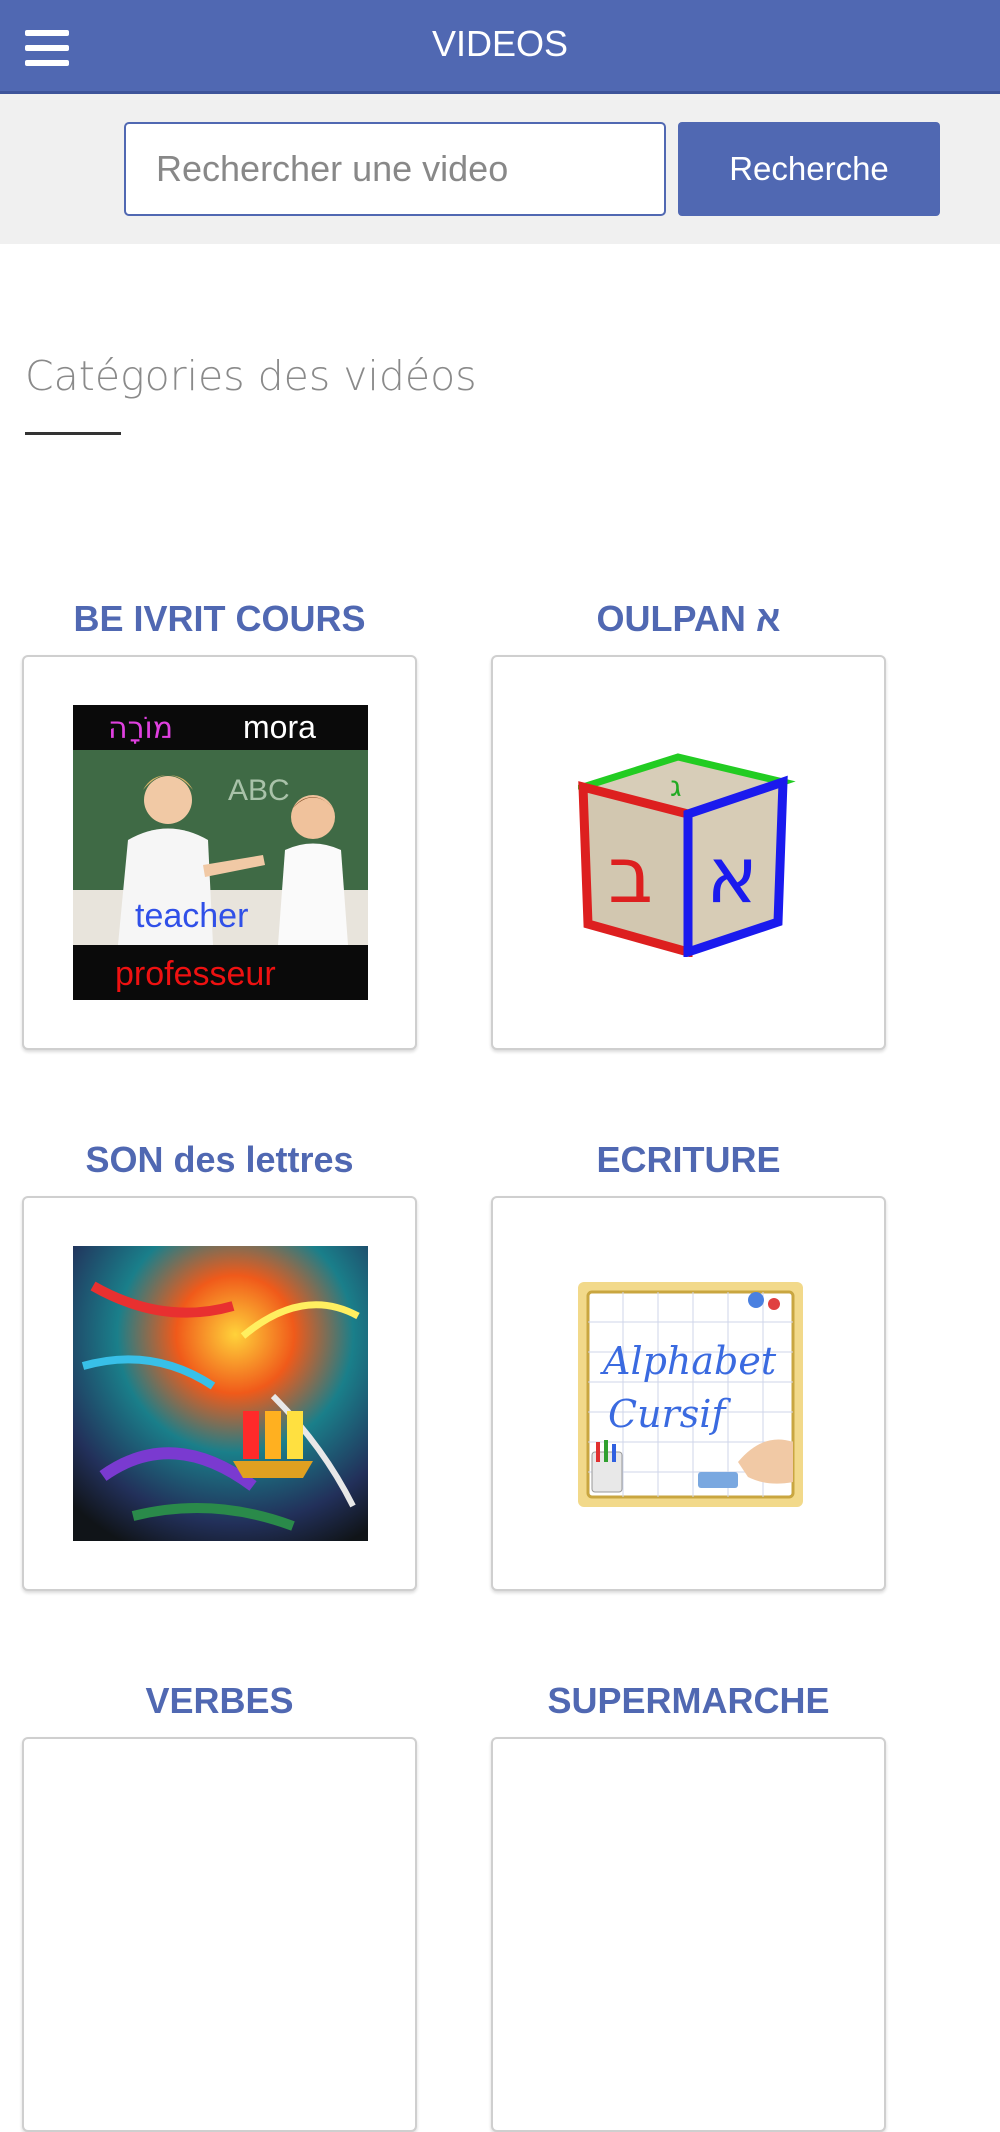 This screenshot has width=1000, height=2132. I want to click on search-bar: Recherche, so click(500, 169).